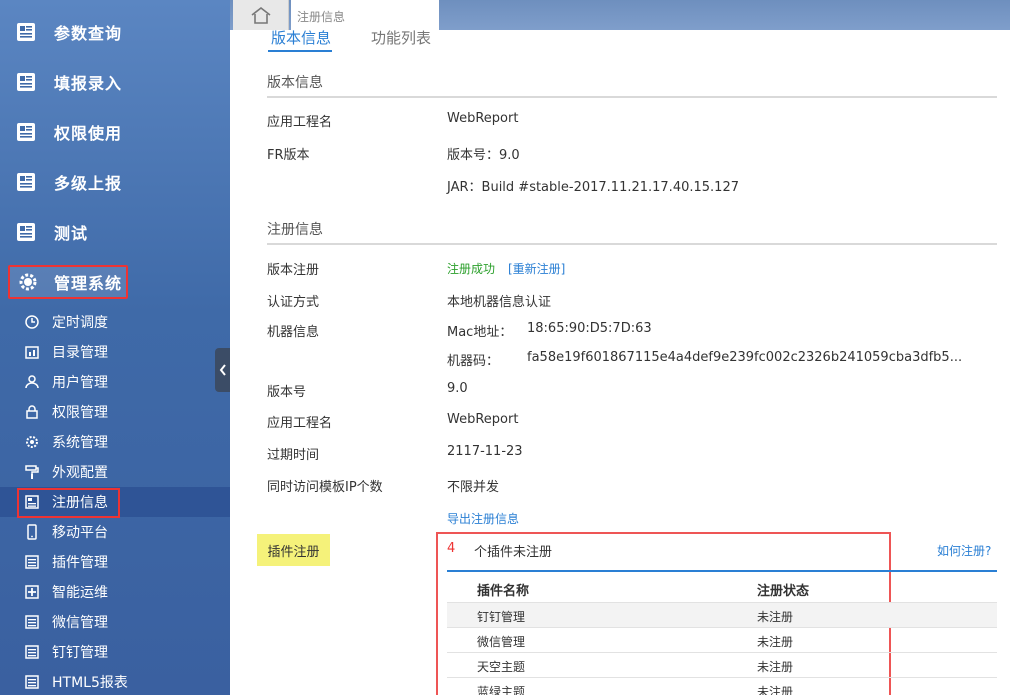 The width and height of the screenshot is (1010, 695). I want to click on app-name-value: WebReport, so click(483, 419).